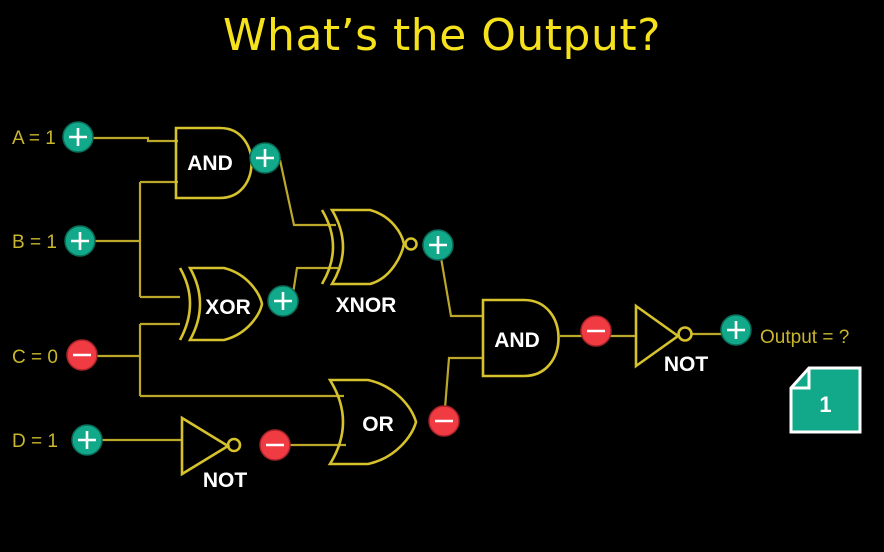 The width and height of the screenshot is (884, 552). What do you see at coordinates (804, 337) in the screenshot?
I see `output-label: Output = ?` at bounding box center [804, 337].